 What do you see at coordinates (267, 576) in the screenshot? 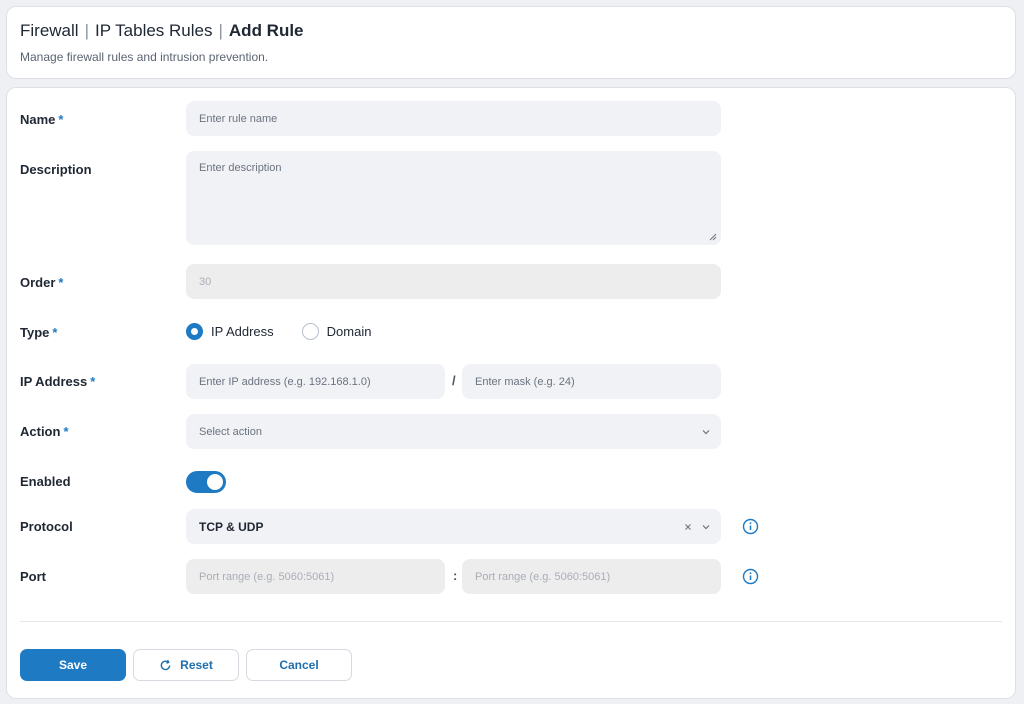
I see `port-from-placeholder: Port range (e.g. 5060:5061)` at bounding box center [267, 576].